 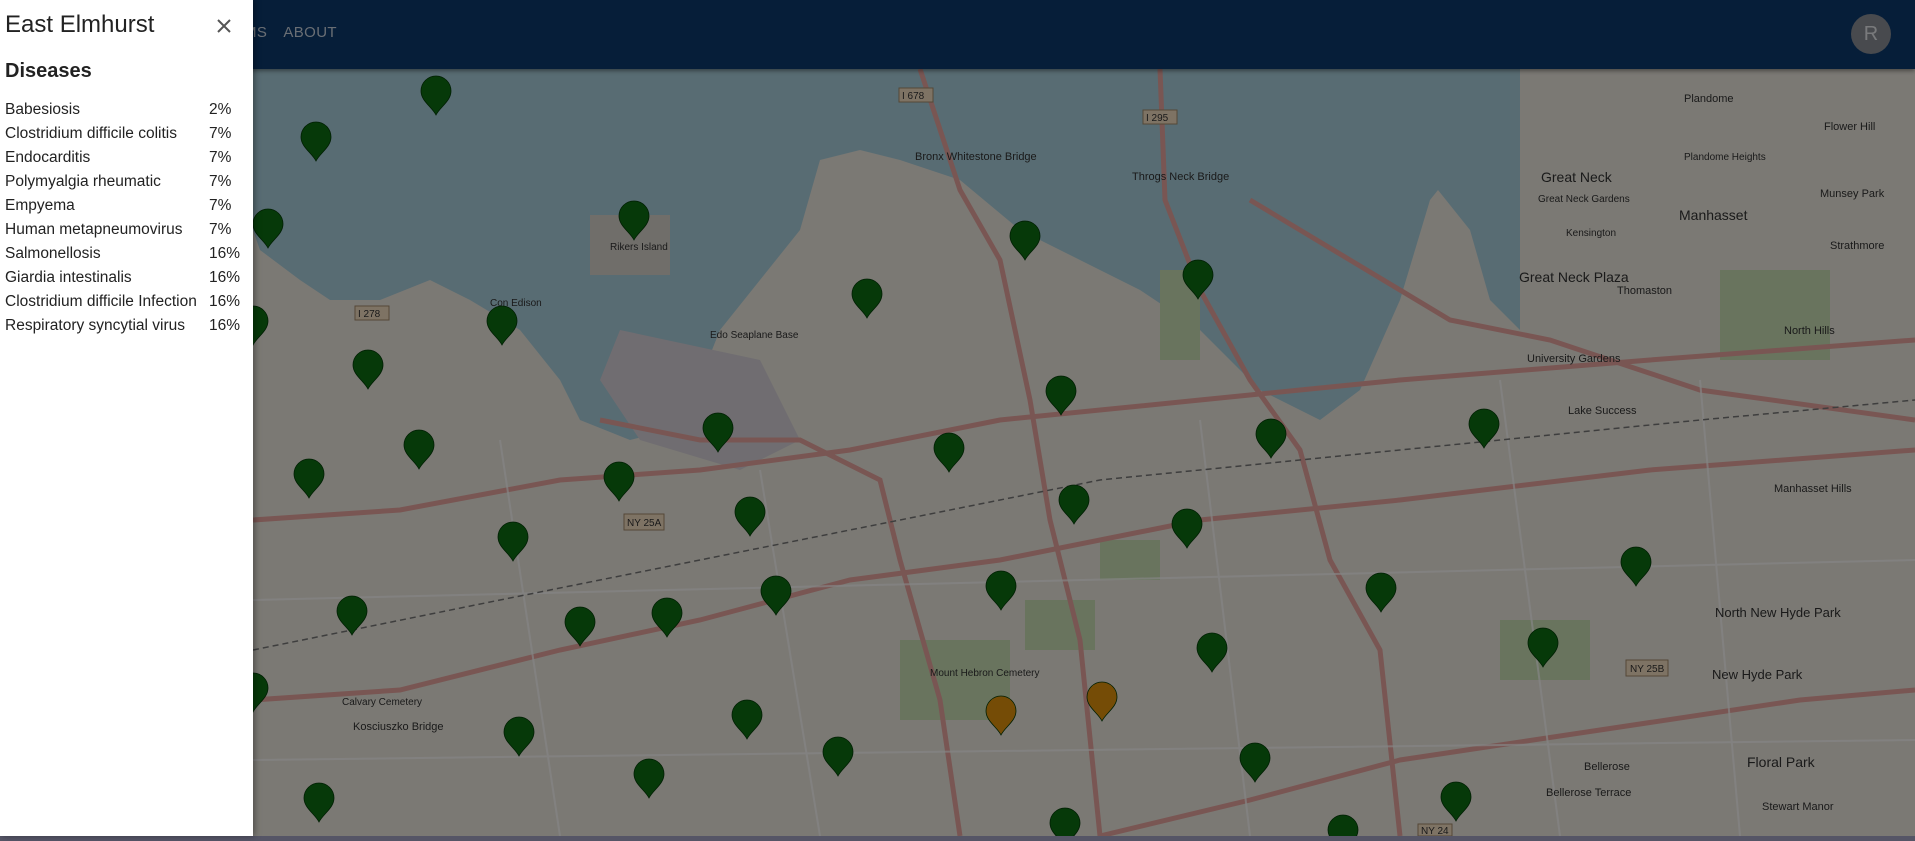 I want to click on disease-row: Empyema 7%, so click(x=125, y=206).